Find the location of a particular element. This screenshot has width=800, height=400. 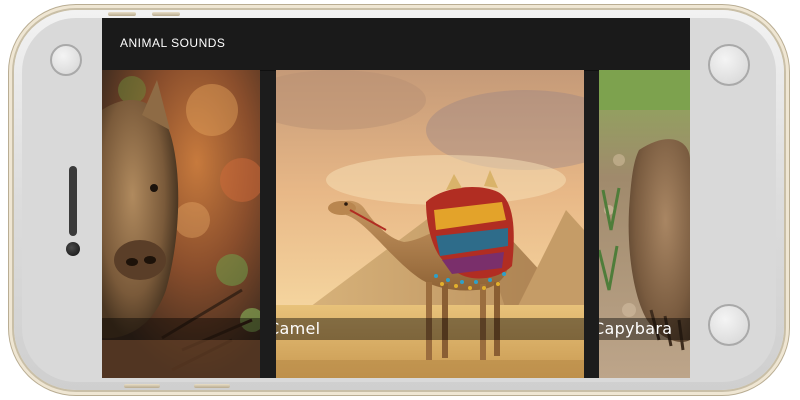

card-caption-bar: Capybara is located at coordinates (644, 329).